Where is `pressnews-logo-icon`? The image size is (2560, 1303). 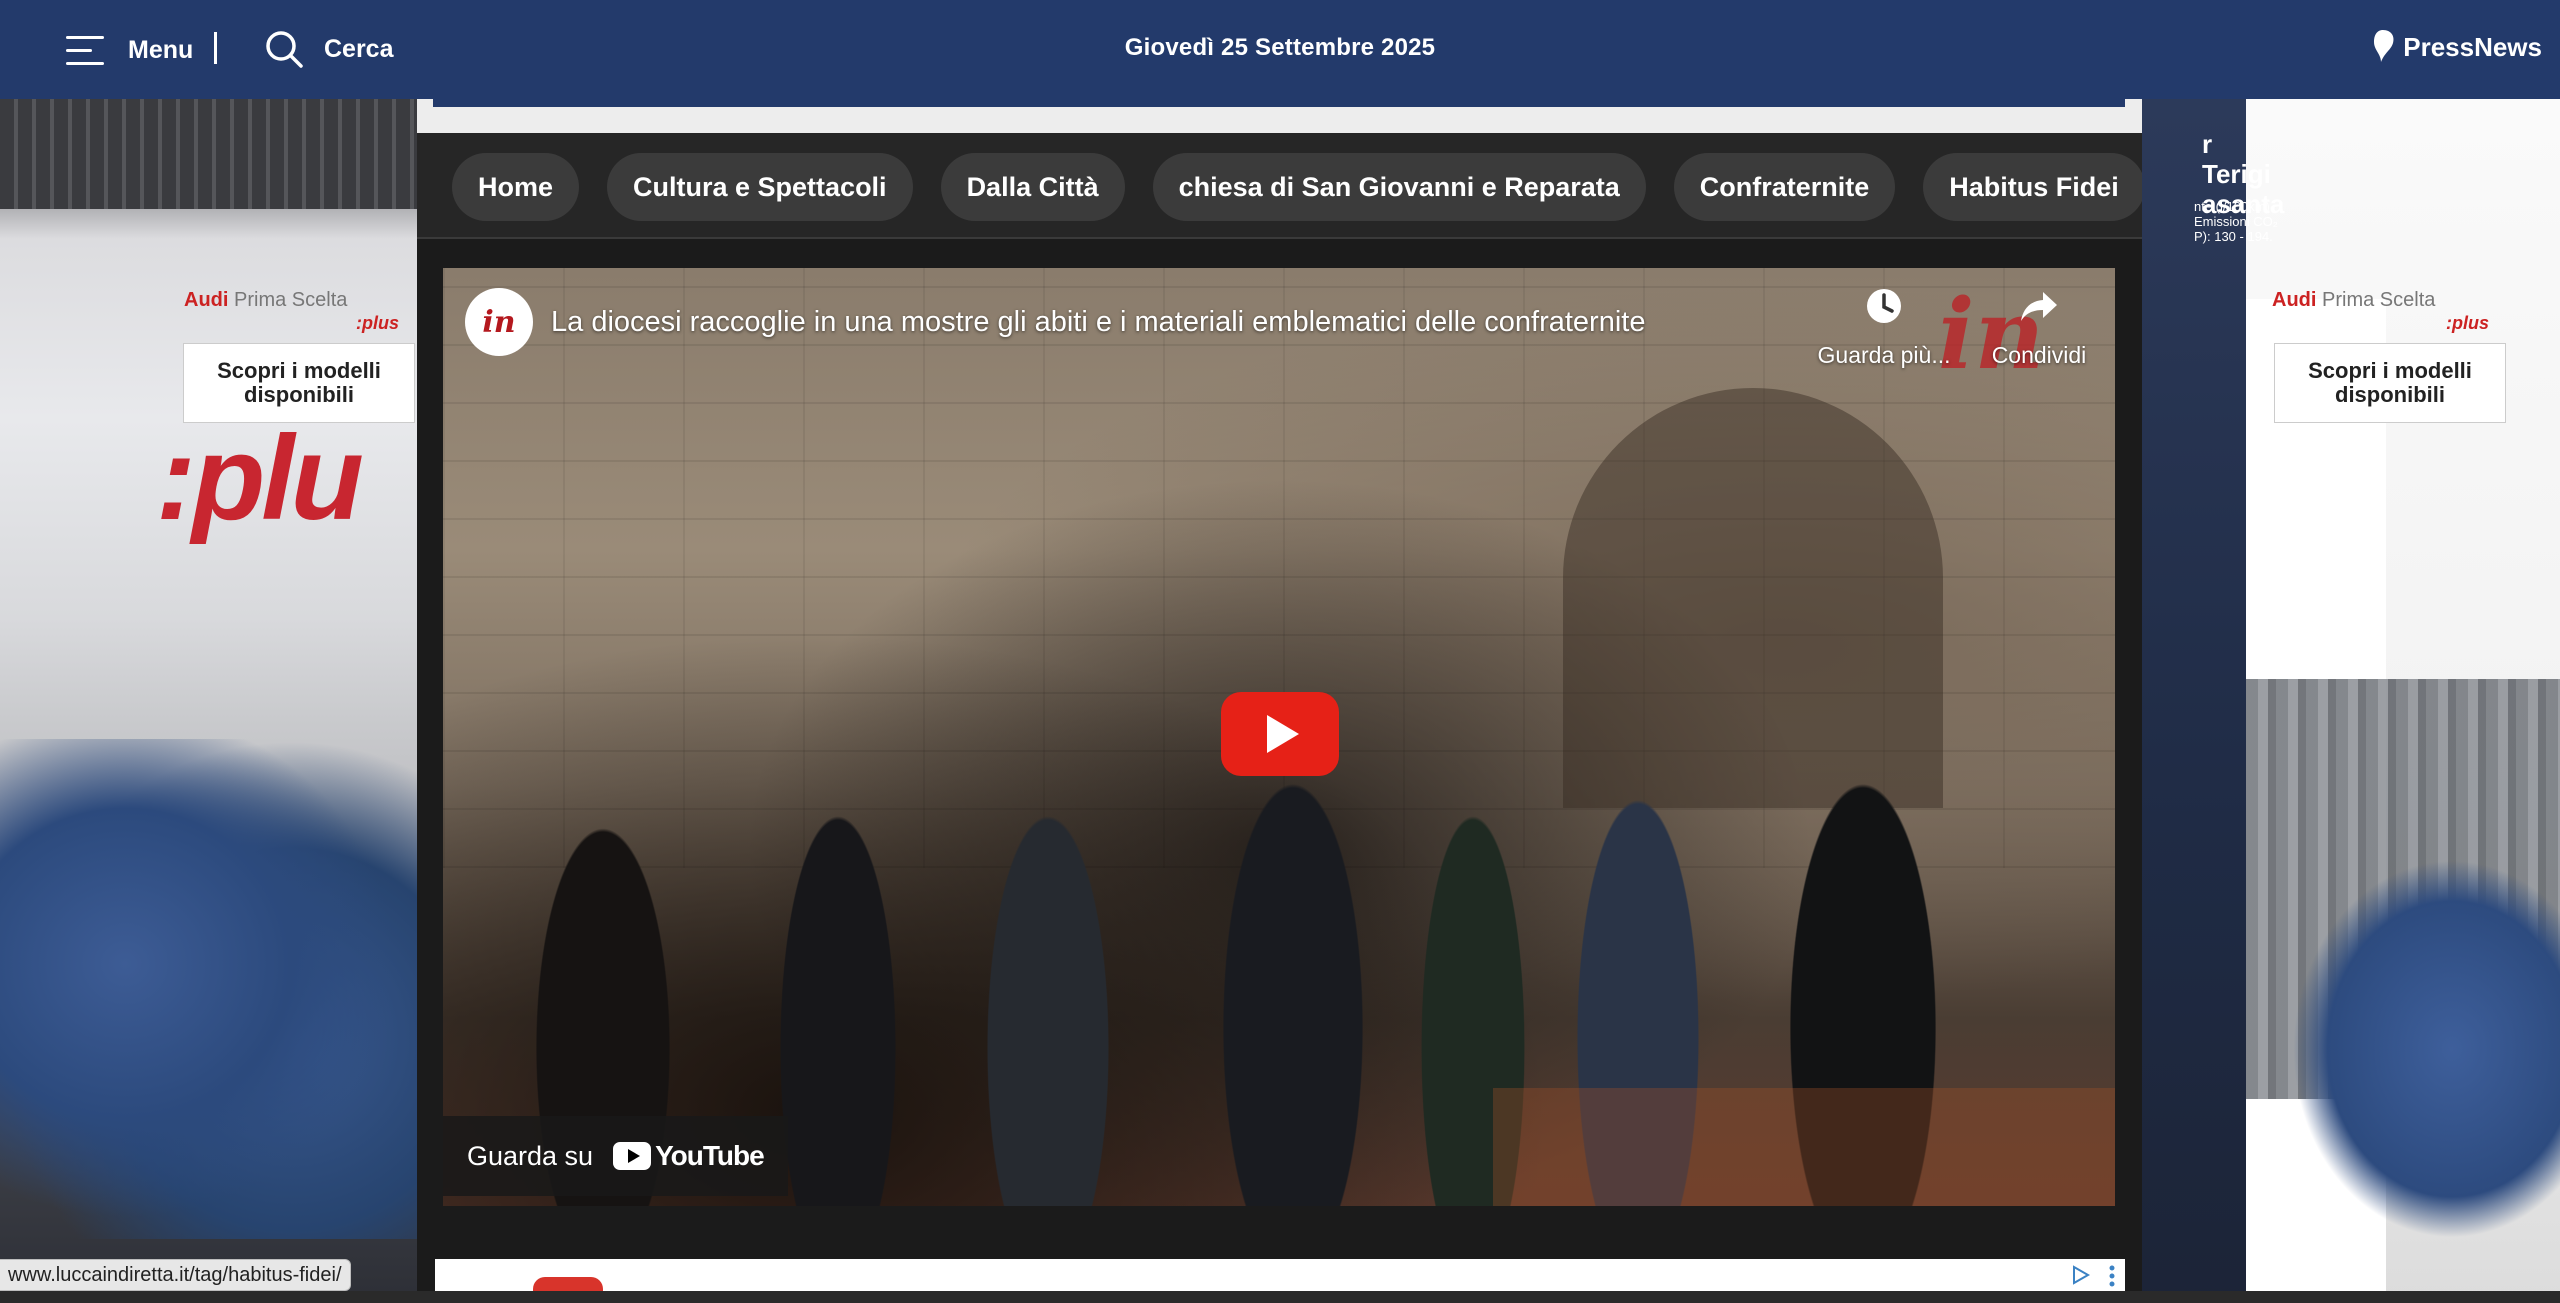 pressnews-logo-icon is located at coordinates (2384, 46).